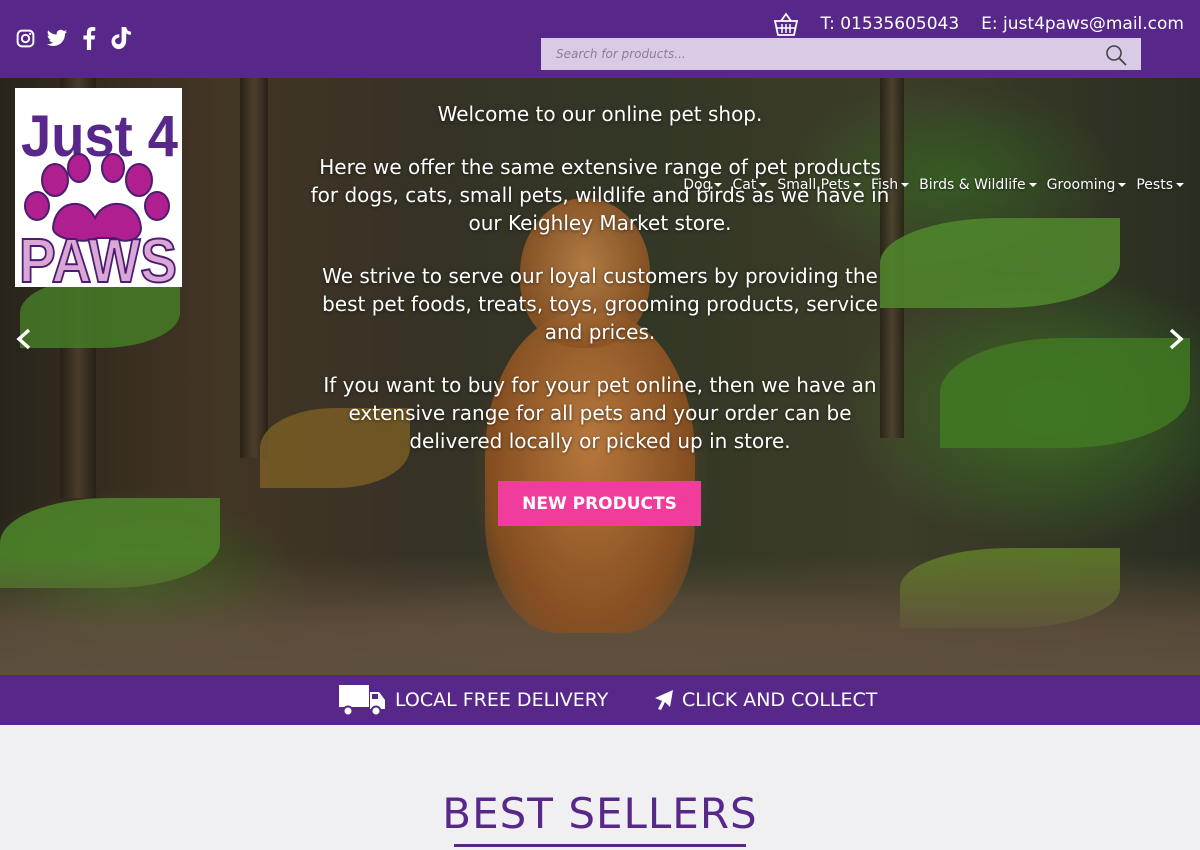  Describe the element at coordinates (25, 38) in the screenshot. I see `instagram-icon` at that location.